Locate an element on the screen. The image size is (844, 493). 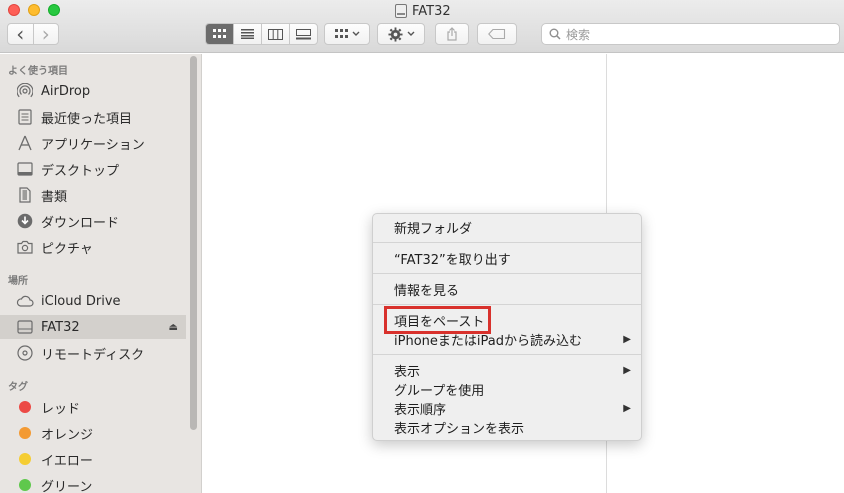
navigation-buttons: ‹ › is located at coordinates (33, 34).